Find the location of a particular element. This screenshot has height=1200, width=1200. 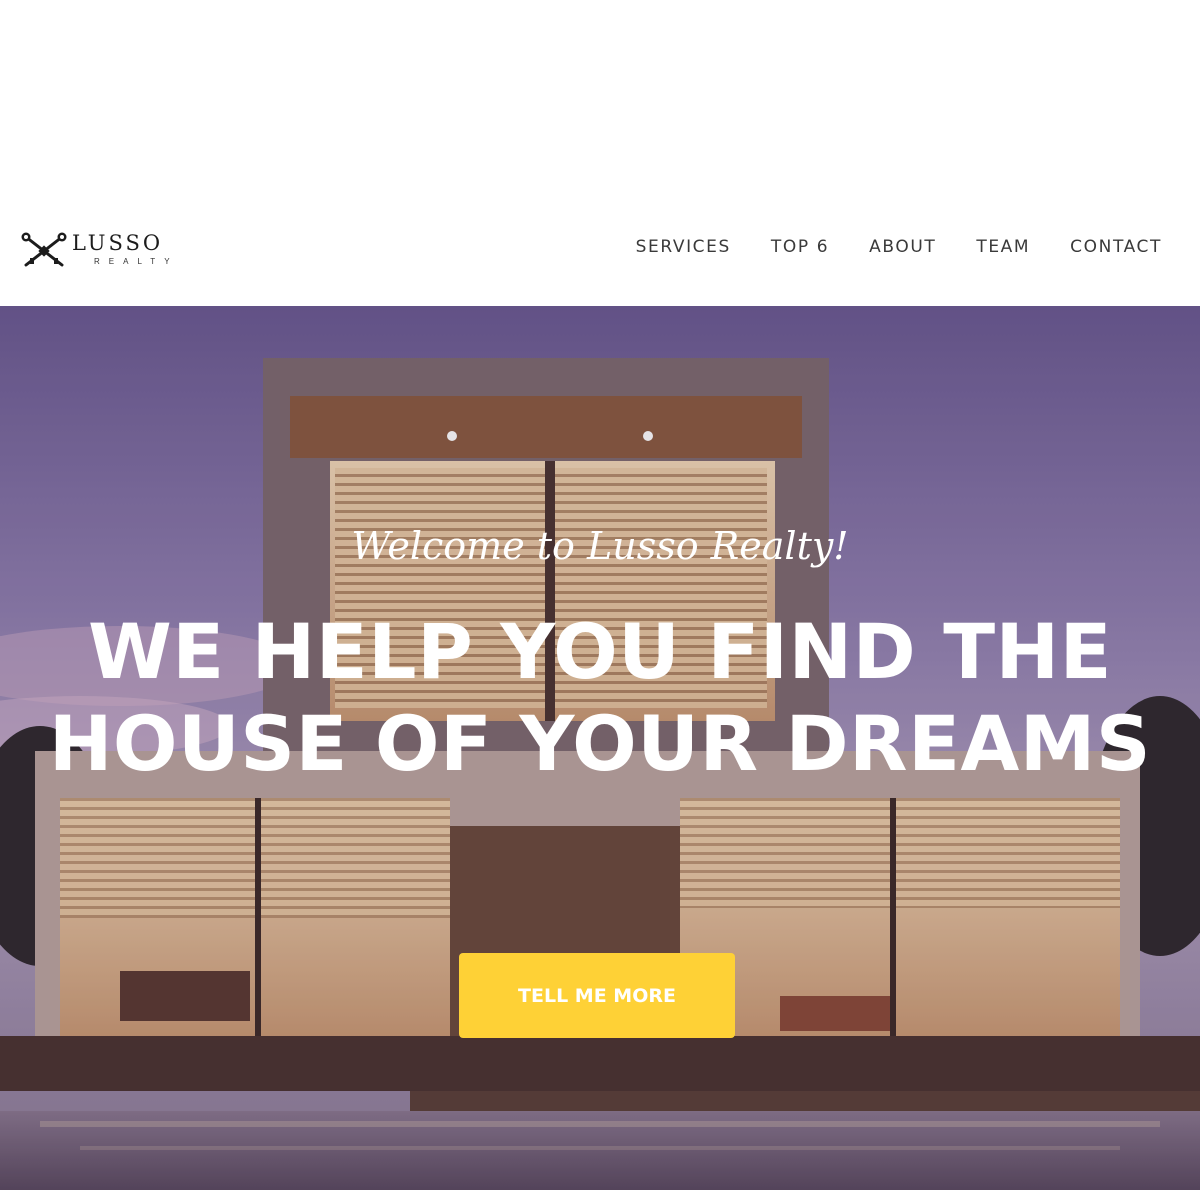

tell-me-more-button: TELL ME MORE is located at coordinates (597, 995).